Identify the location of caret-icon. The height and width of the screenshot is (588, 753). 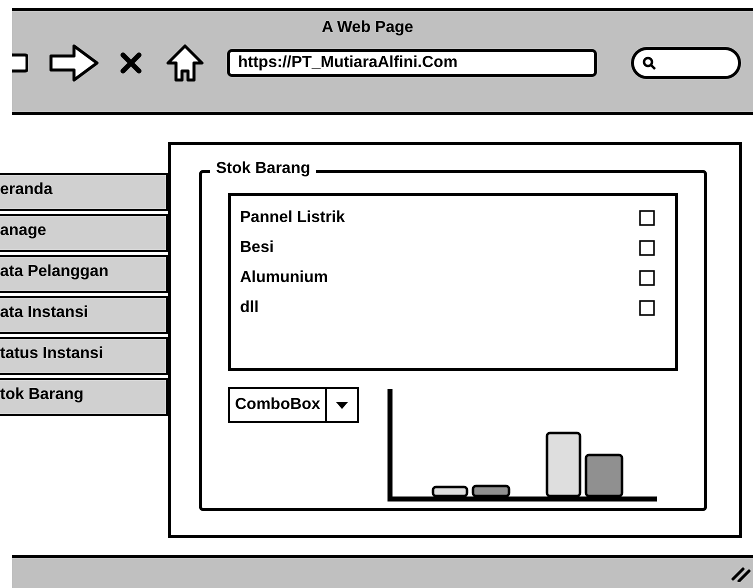
(342, 405).